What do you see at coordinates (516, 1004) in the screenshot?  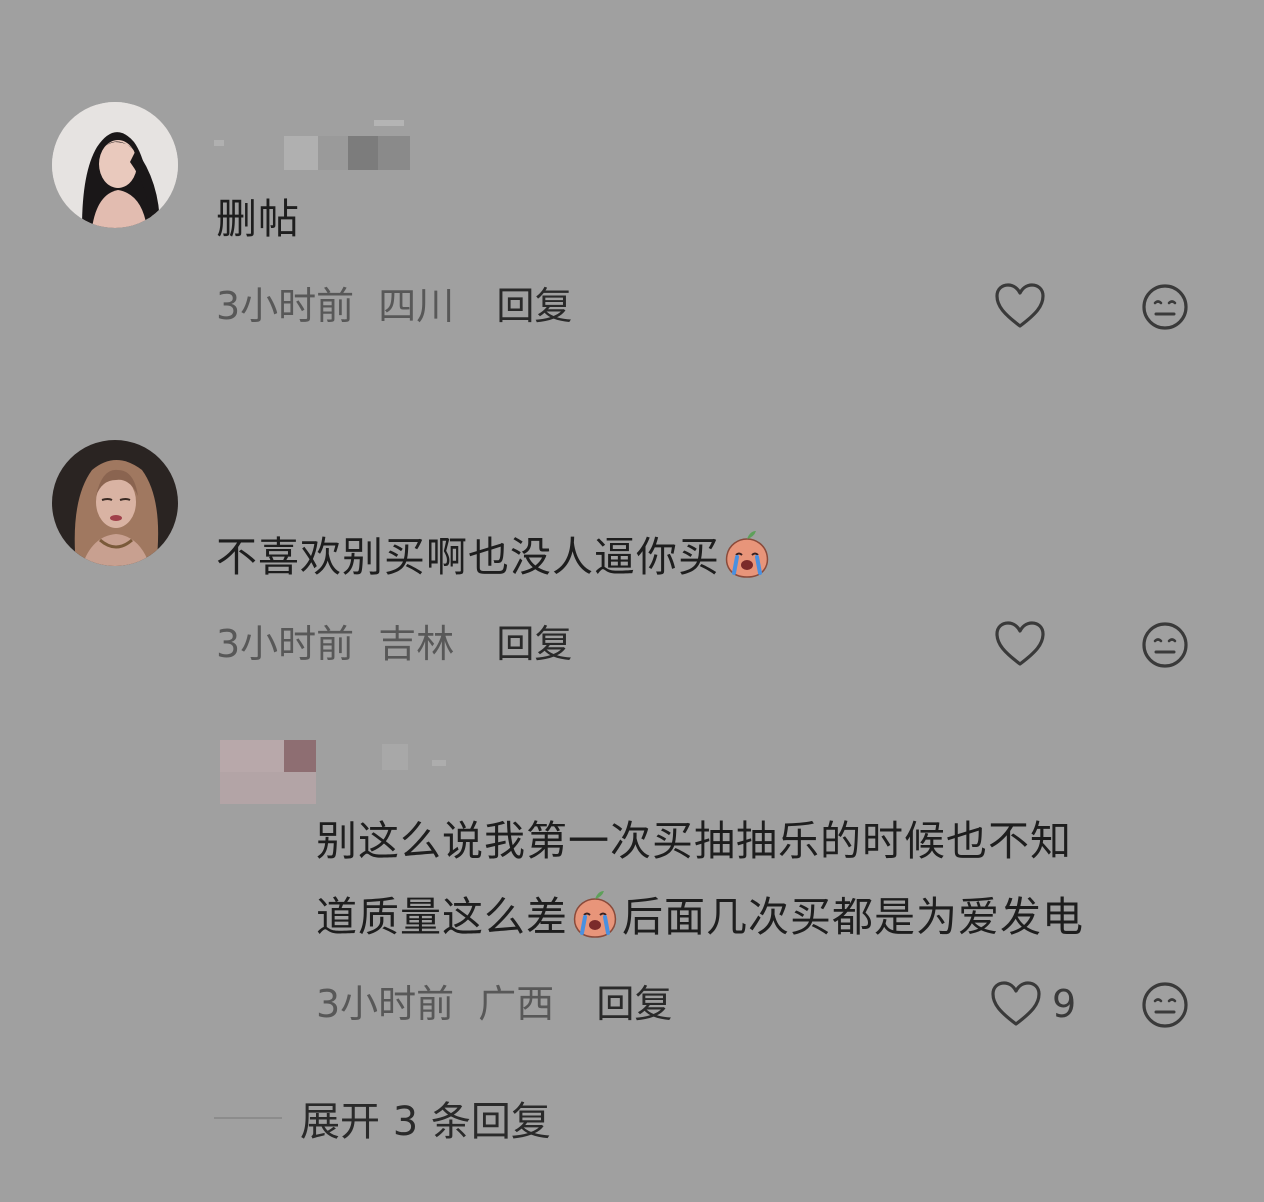 I see `reply-location: 广西` at bounding box center [516, 1004].